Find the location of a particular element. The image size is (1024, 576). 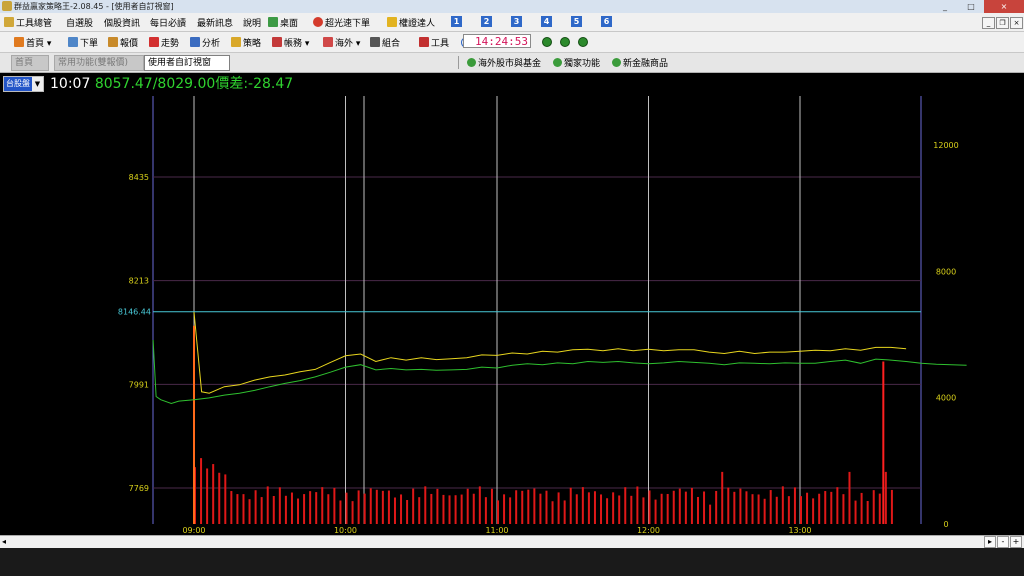

tools-icon is located at coordinates (424, 42).